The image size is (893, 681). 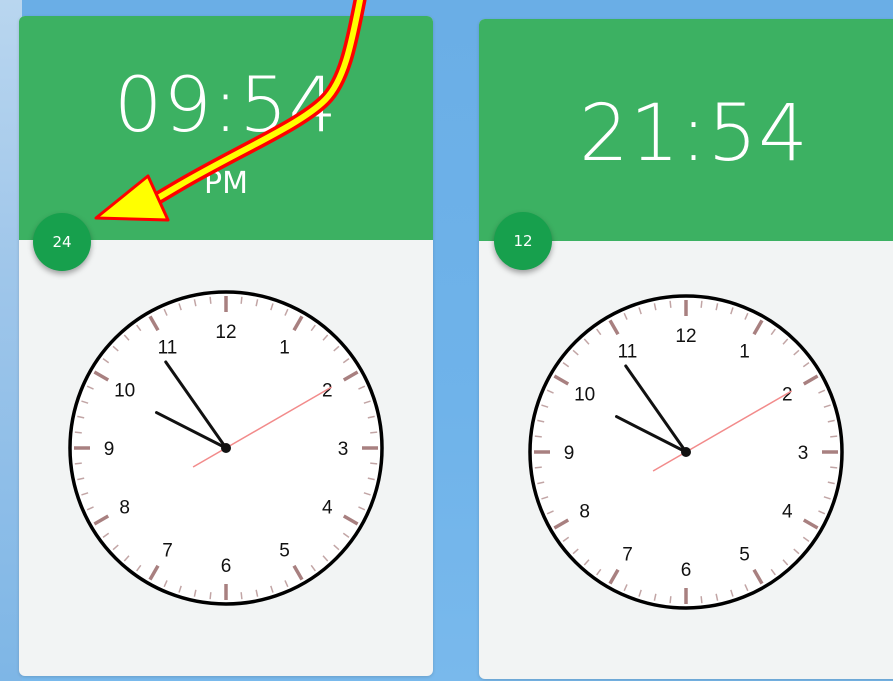 What do you see at coordinates (62, 242) in the screenshot?
I see `toggle-24h-button: 24` at bounding box center [62, 242].